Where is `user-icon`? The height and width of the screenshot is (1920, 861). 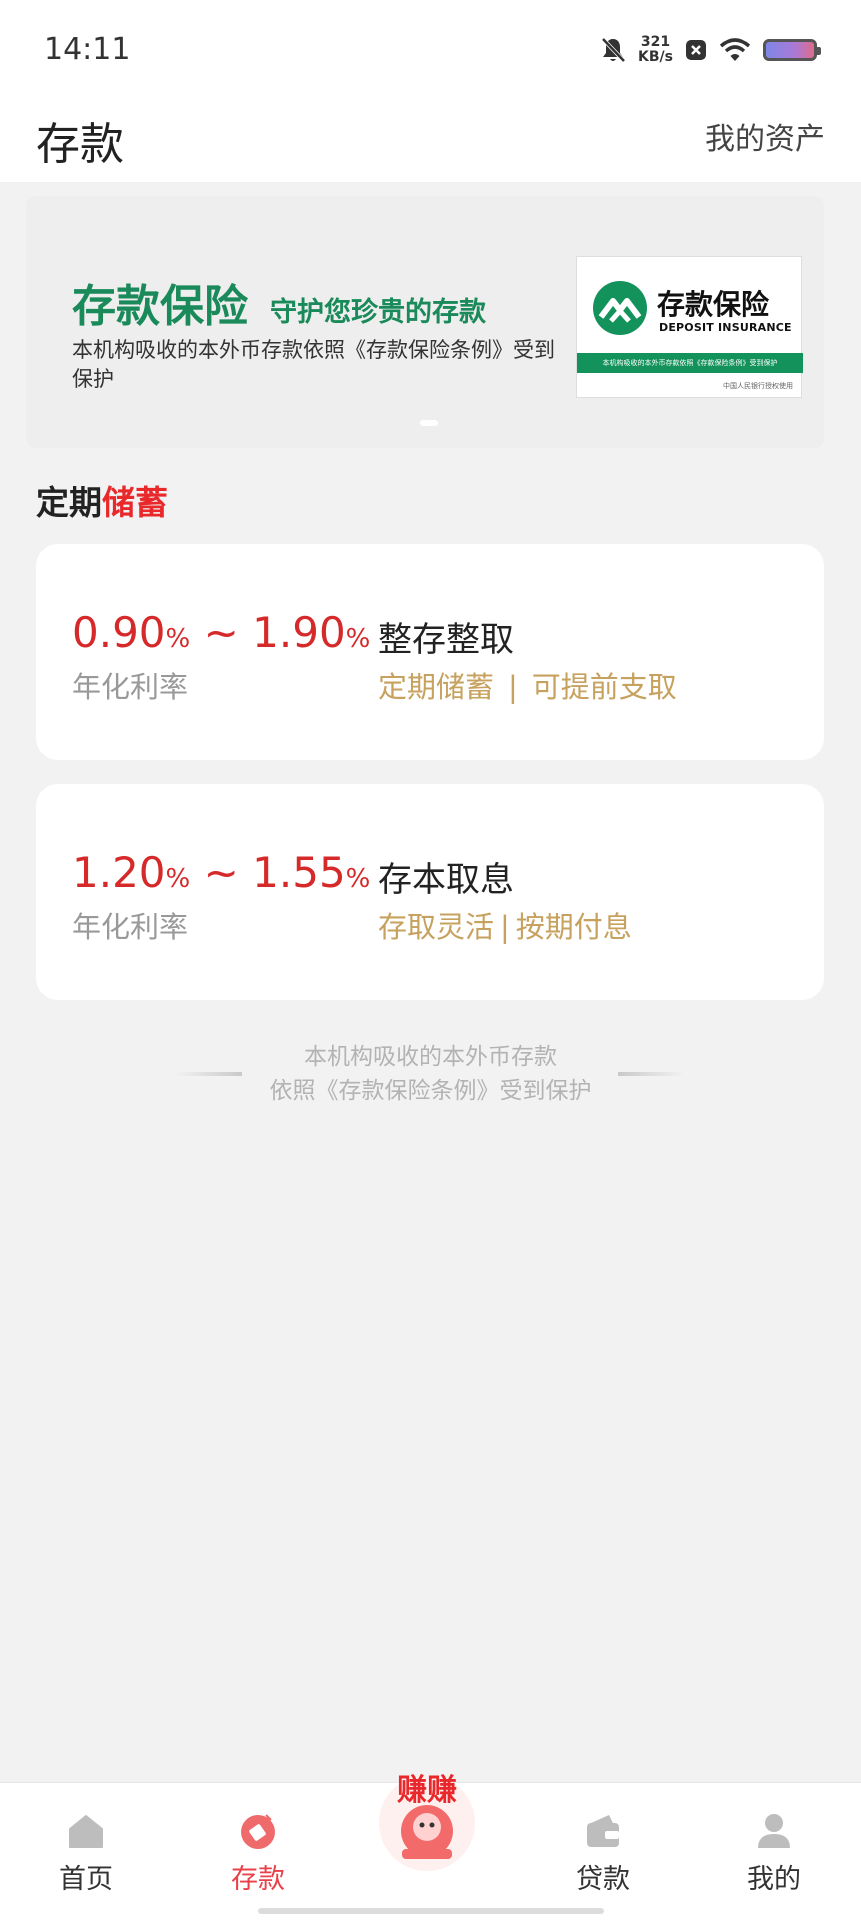
user-icon is located at coordinates (774, 1831).